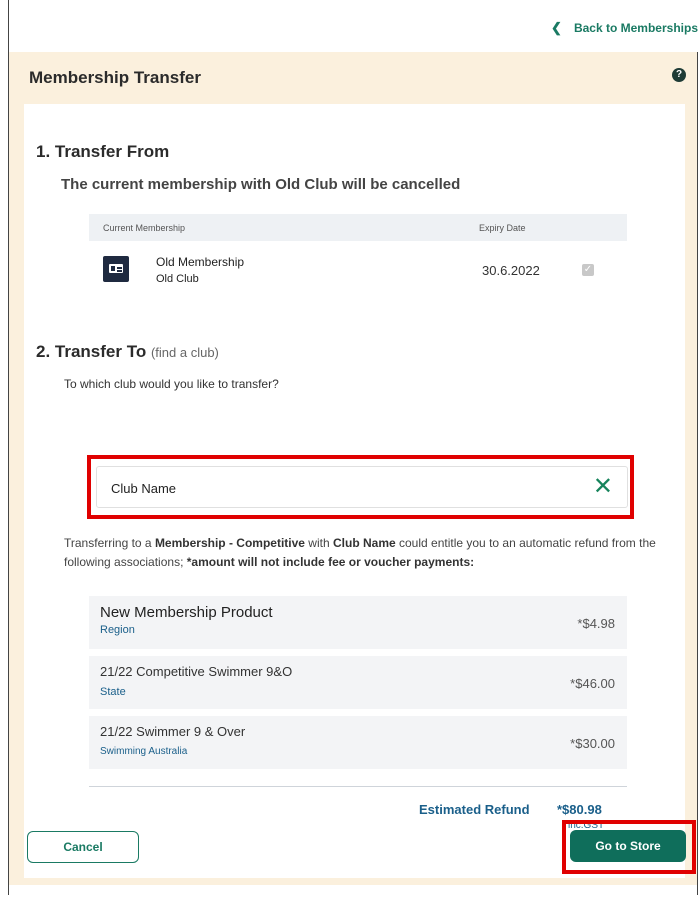  I want to click on transfer-from-title: 1. Transfer From, so click(103, 151).